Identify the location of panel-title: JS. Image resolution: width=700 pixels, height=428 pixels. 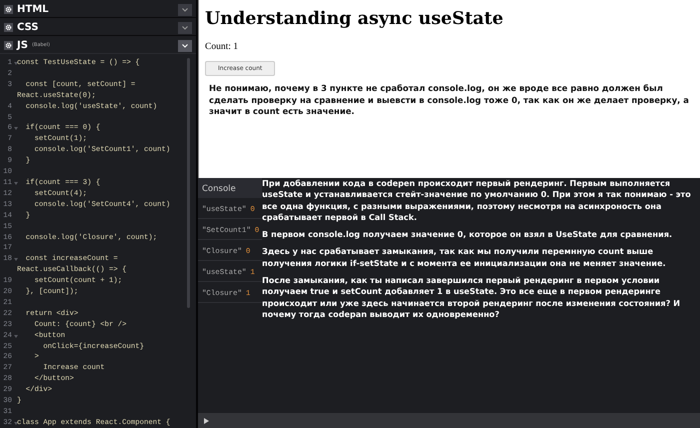
(22, 46).